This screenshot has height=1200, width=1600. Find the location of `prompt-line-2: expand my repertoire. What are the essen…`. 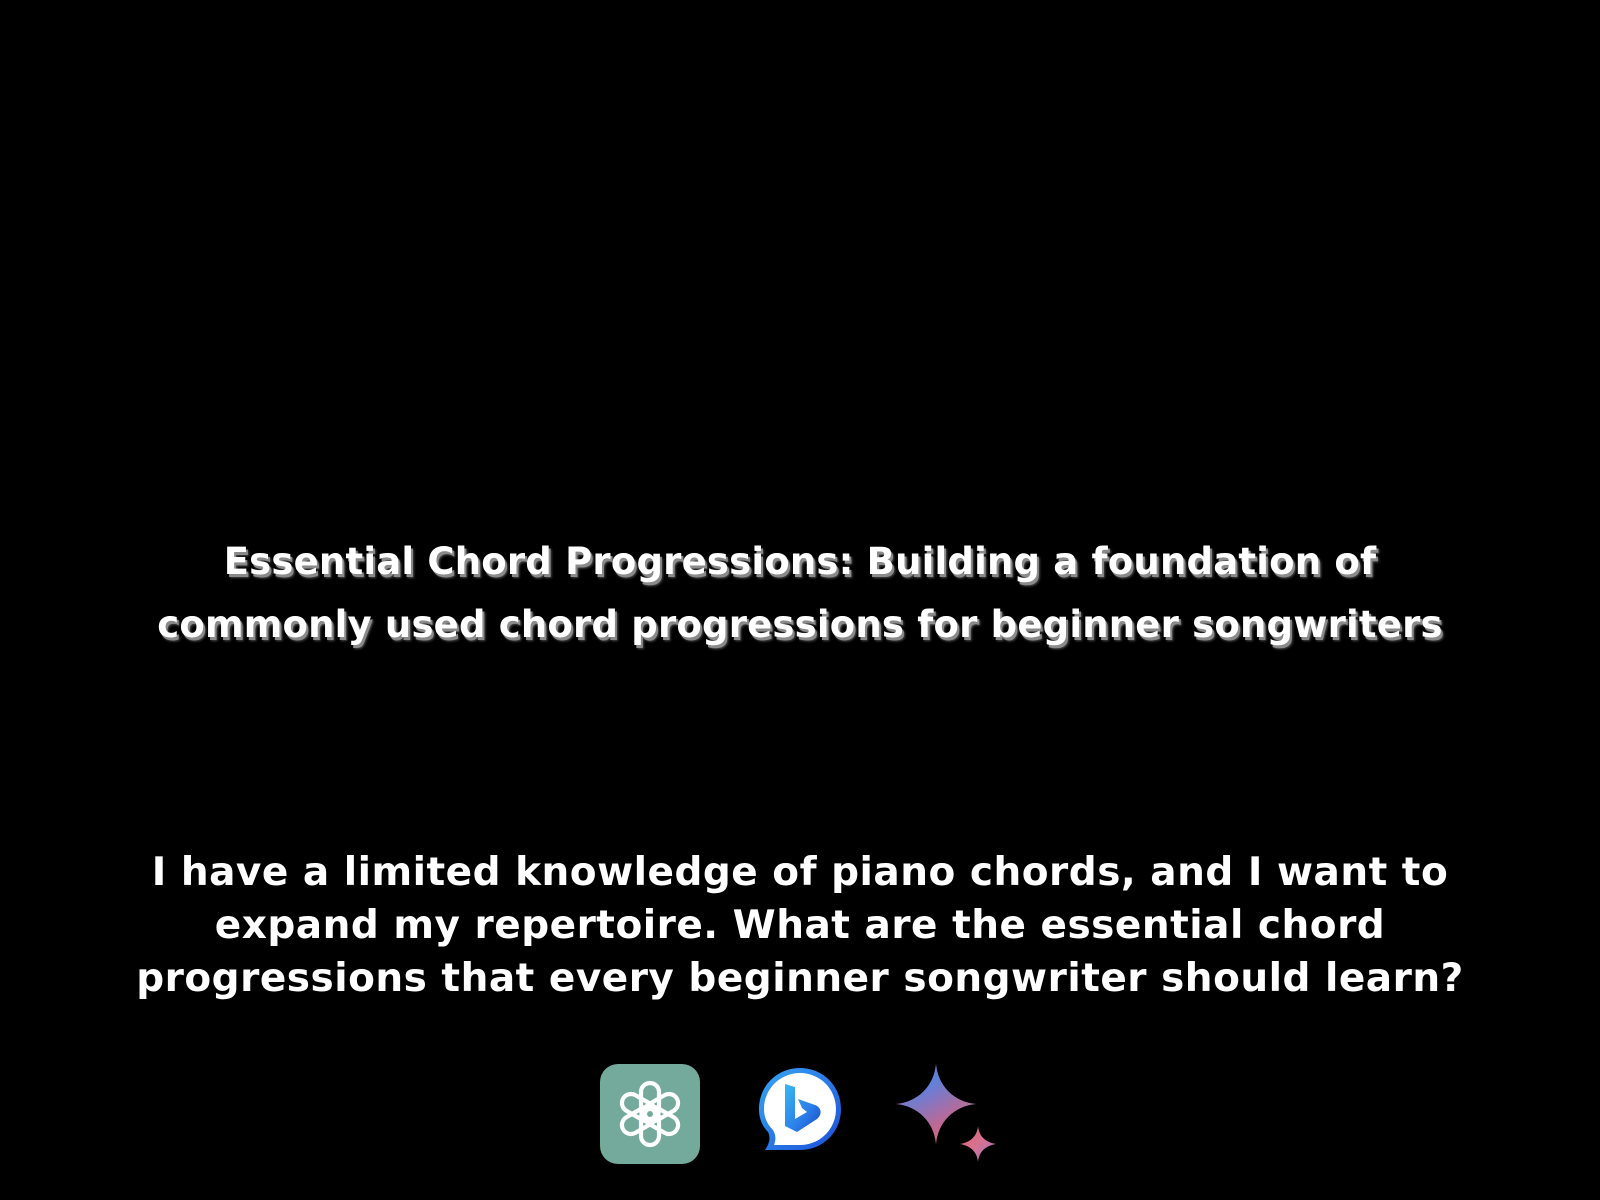

prompt-line-2: expand my repertoire. What are the essen… is located at coordinates (800, 925).